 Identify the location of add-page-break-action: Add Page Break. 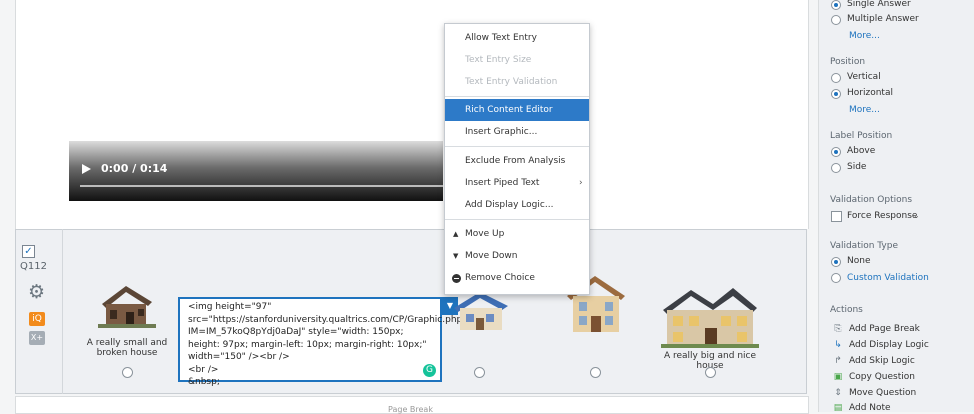
(884, 329).